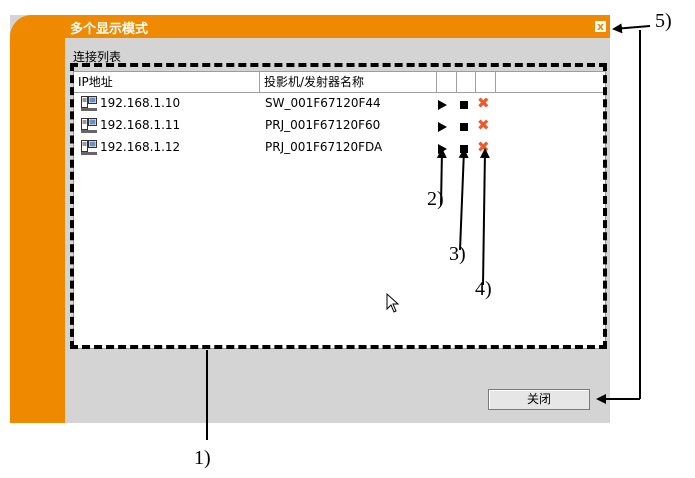  Describe the element at coordinates (457, 254) in the screenshot. I see `callout-3: 3)` at that location.